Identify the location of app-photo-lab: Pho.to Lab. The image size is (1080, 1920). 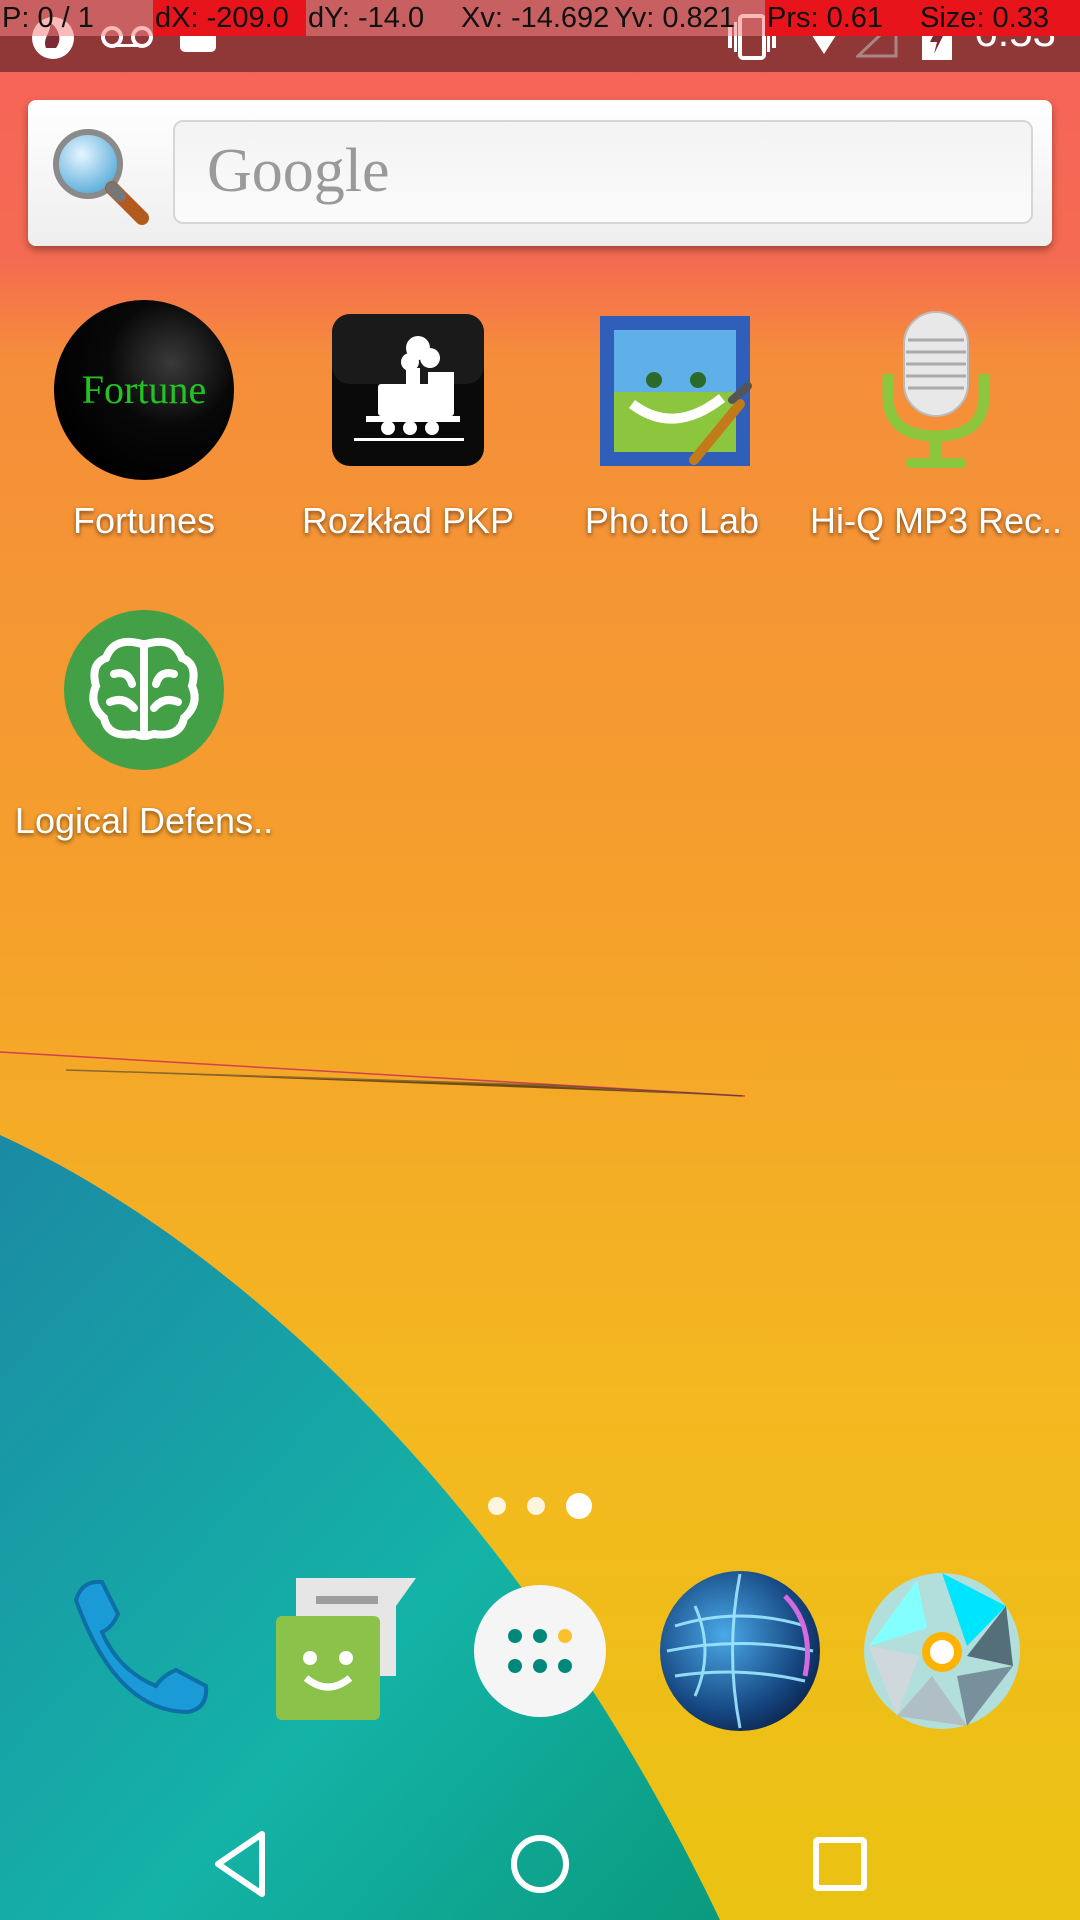
(672, 421).